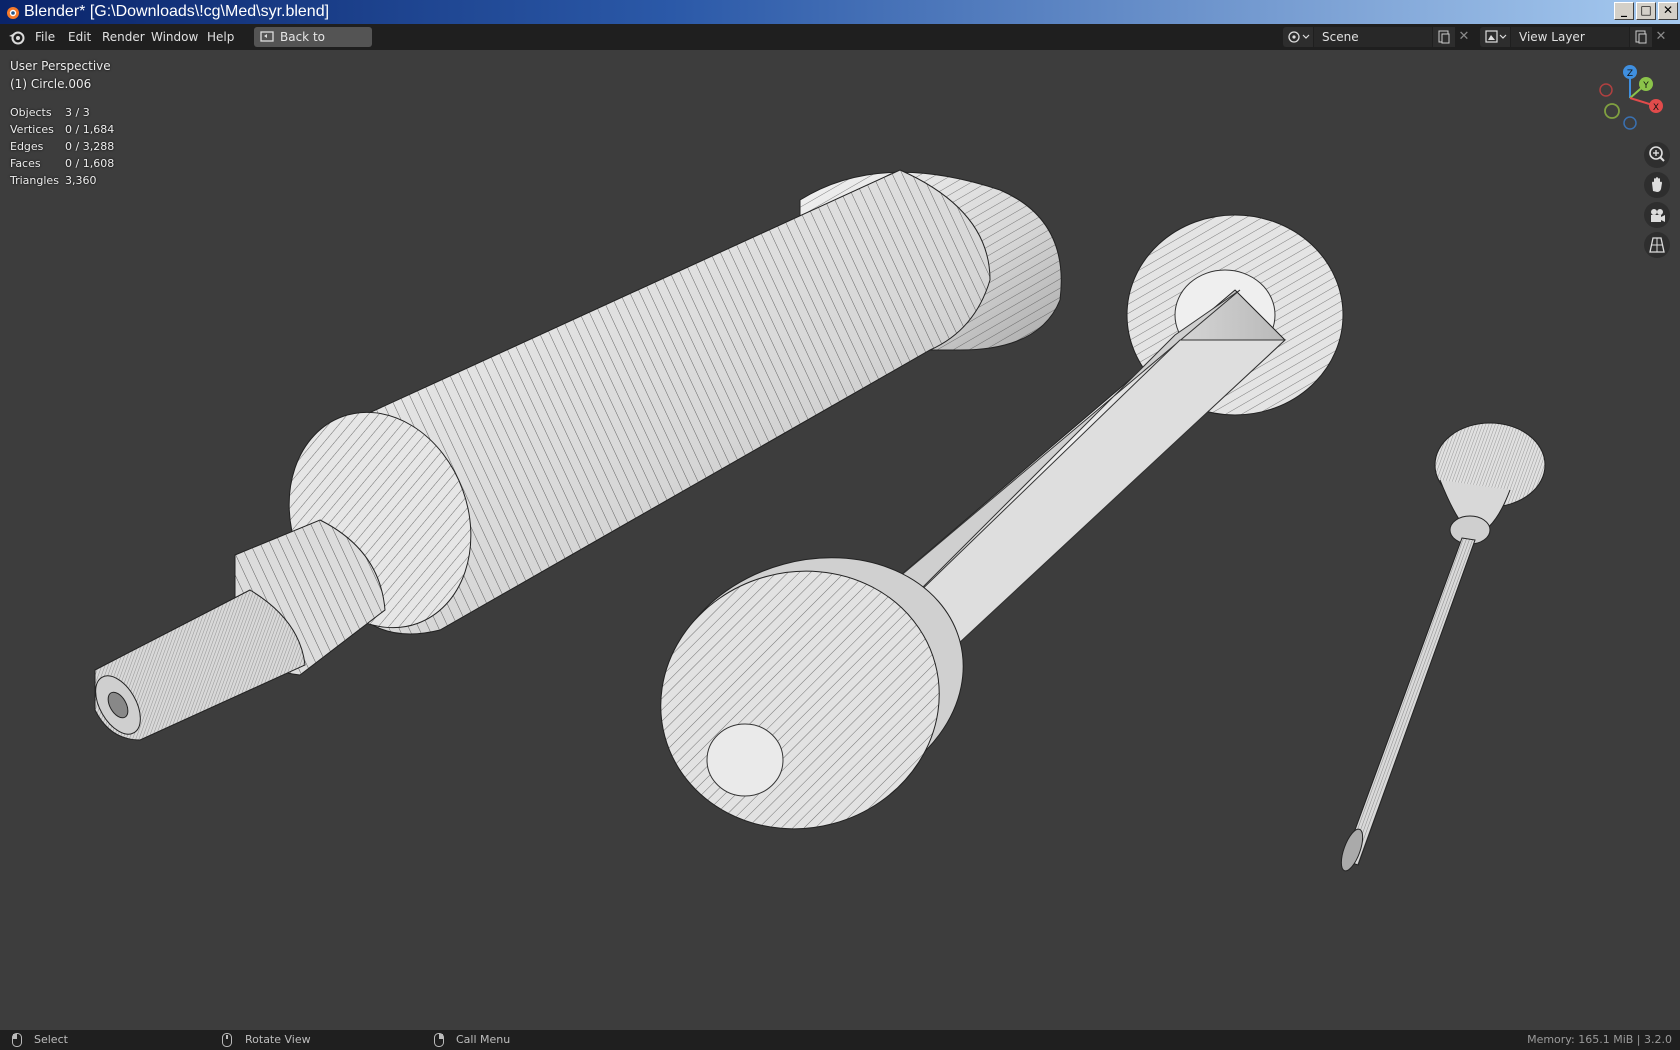 The width and height of the screenshot is (1680, 1050). I want to click on blender-app-icon, so click(13, 13).